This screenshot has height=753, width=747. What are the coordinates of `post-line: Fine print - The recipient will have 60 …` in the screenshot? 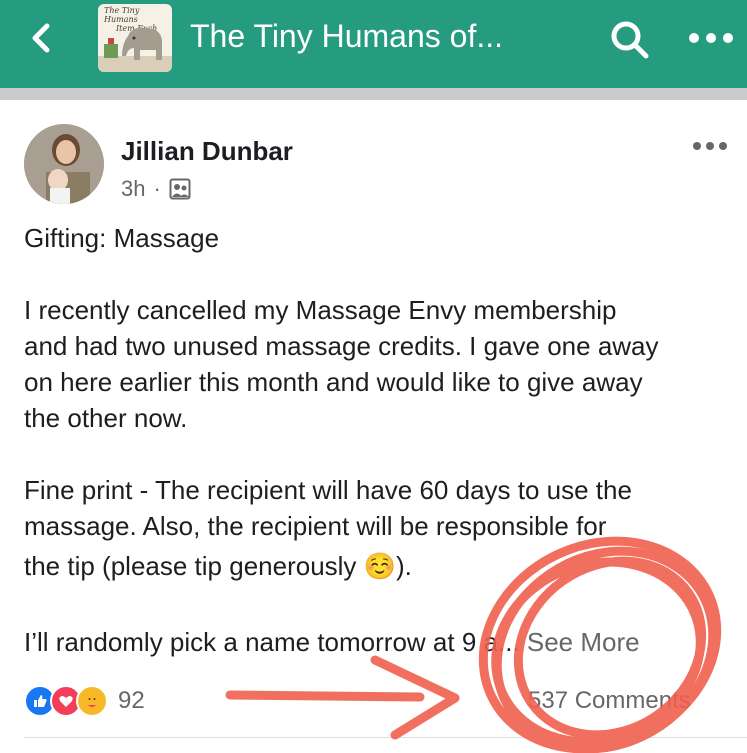 It's located at (328, 490).